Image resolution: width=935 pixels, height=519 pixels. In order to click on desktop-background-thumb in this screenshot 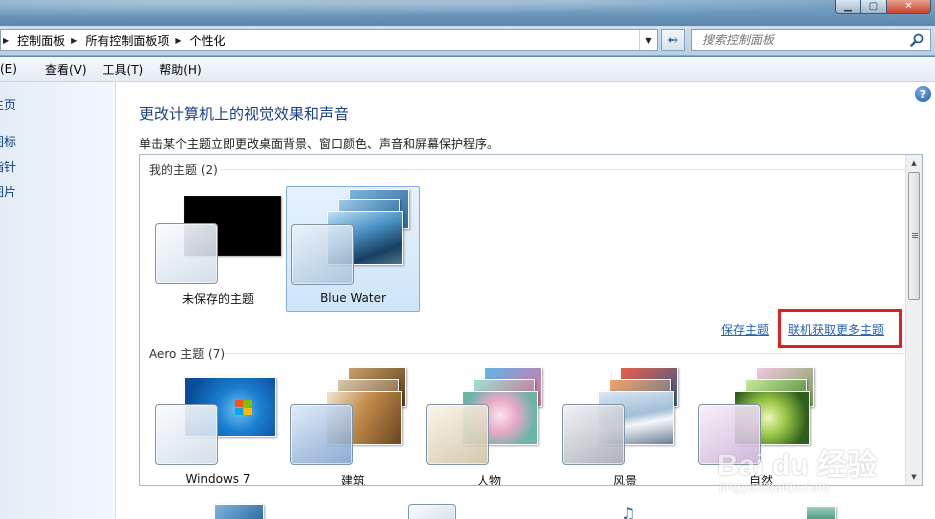, I will do `click(239, 511)`.